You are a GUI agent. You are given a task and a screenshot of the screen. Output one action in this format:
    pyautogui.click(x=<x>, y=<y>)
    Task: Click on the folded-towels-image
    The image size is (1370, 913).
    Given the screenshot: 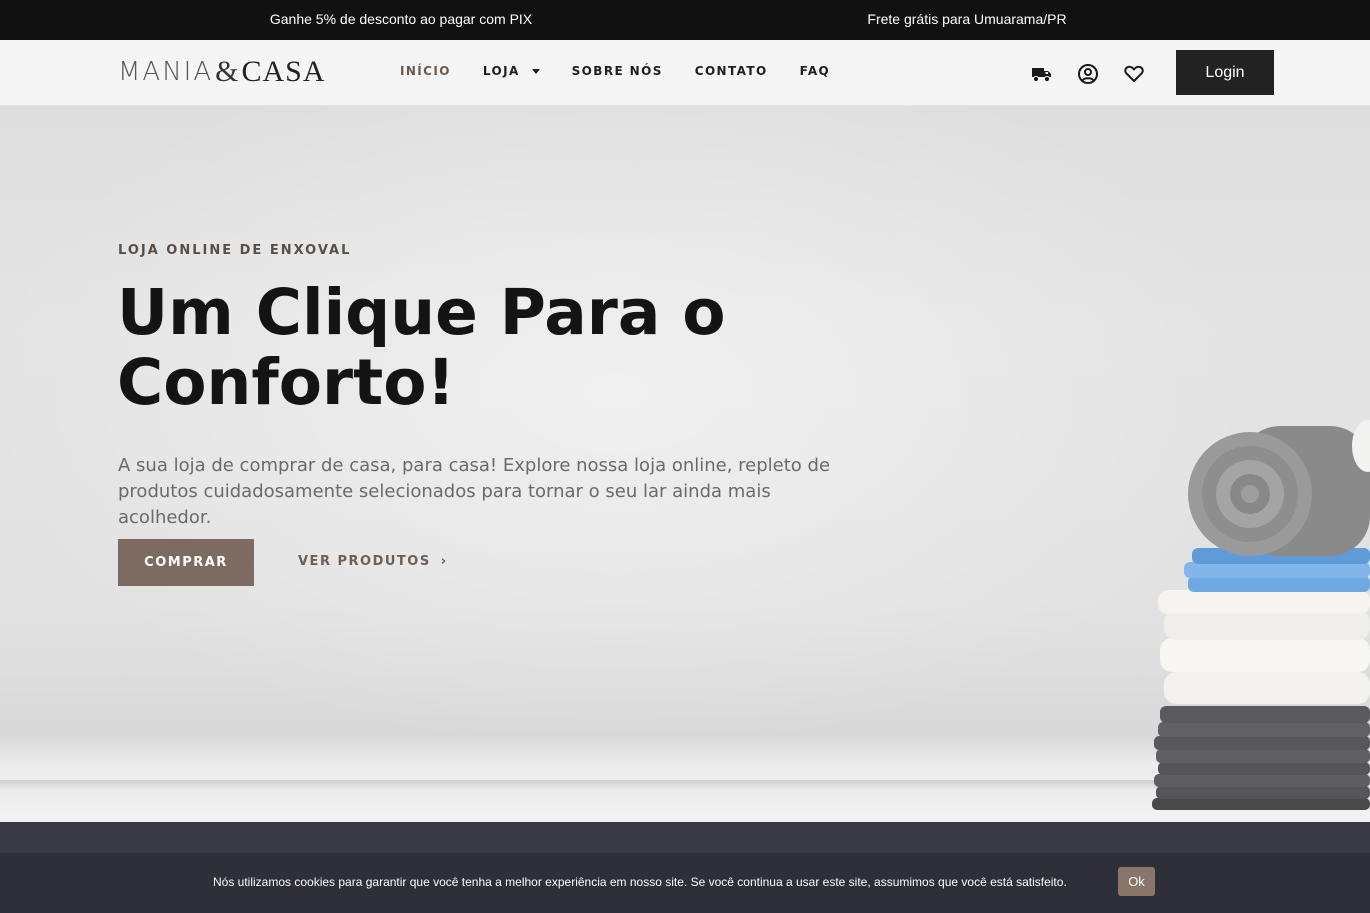 What is the action you would take?
    pyautogui.click(x=1261, y=615)
    